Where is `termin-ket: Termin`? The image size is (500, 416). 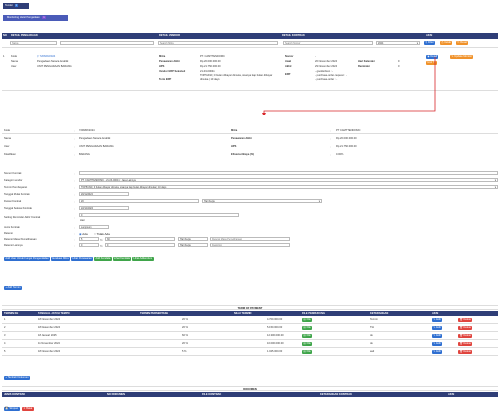 termin-ket: Termin is located at coordinates (374, 319).